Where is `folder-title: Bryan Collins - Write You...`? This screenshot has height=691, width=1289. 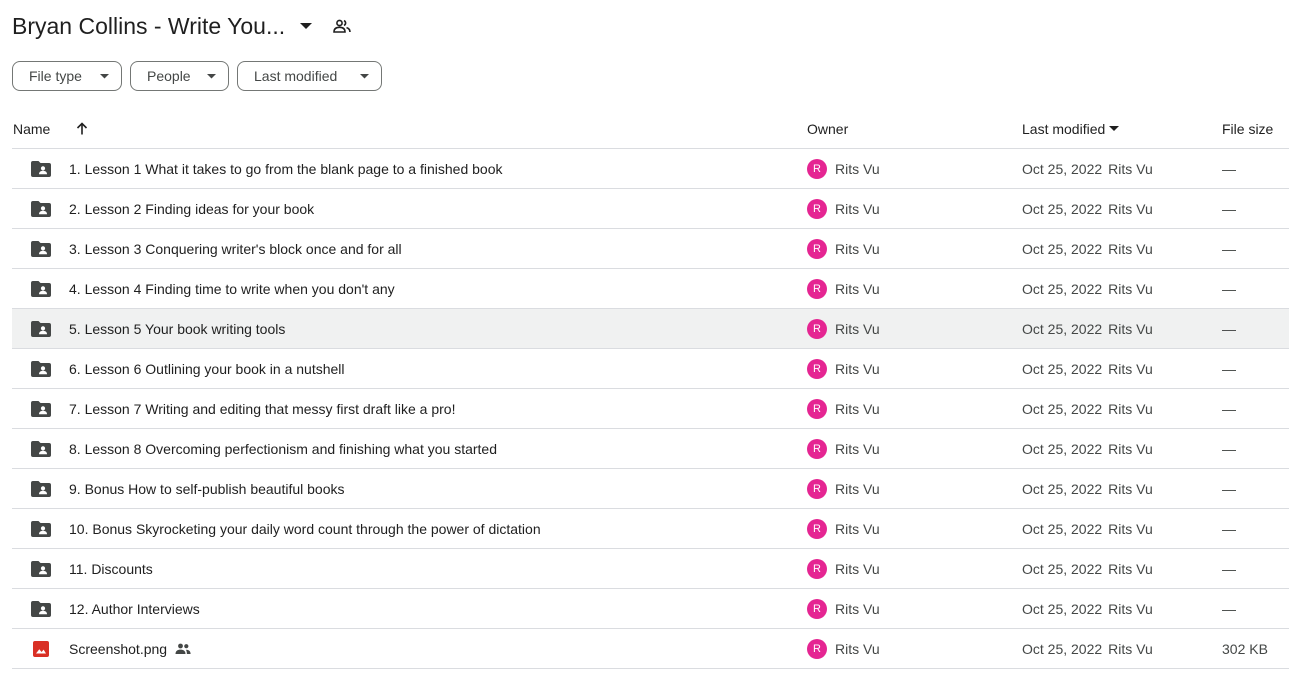 folder-title: Bryan Collins - Write You... is located at coordinates (148, 26).